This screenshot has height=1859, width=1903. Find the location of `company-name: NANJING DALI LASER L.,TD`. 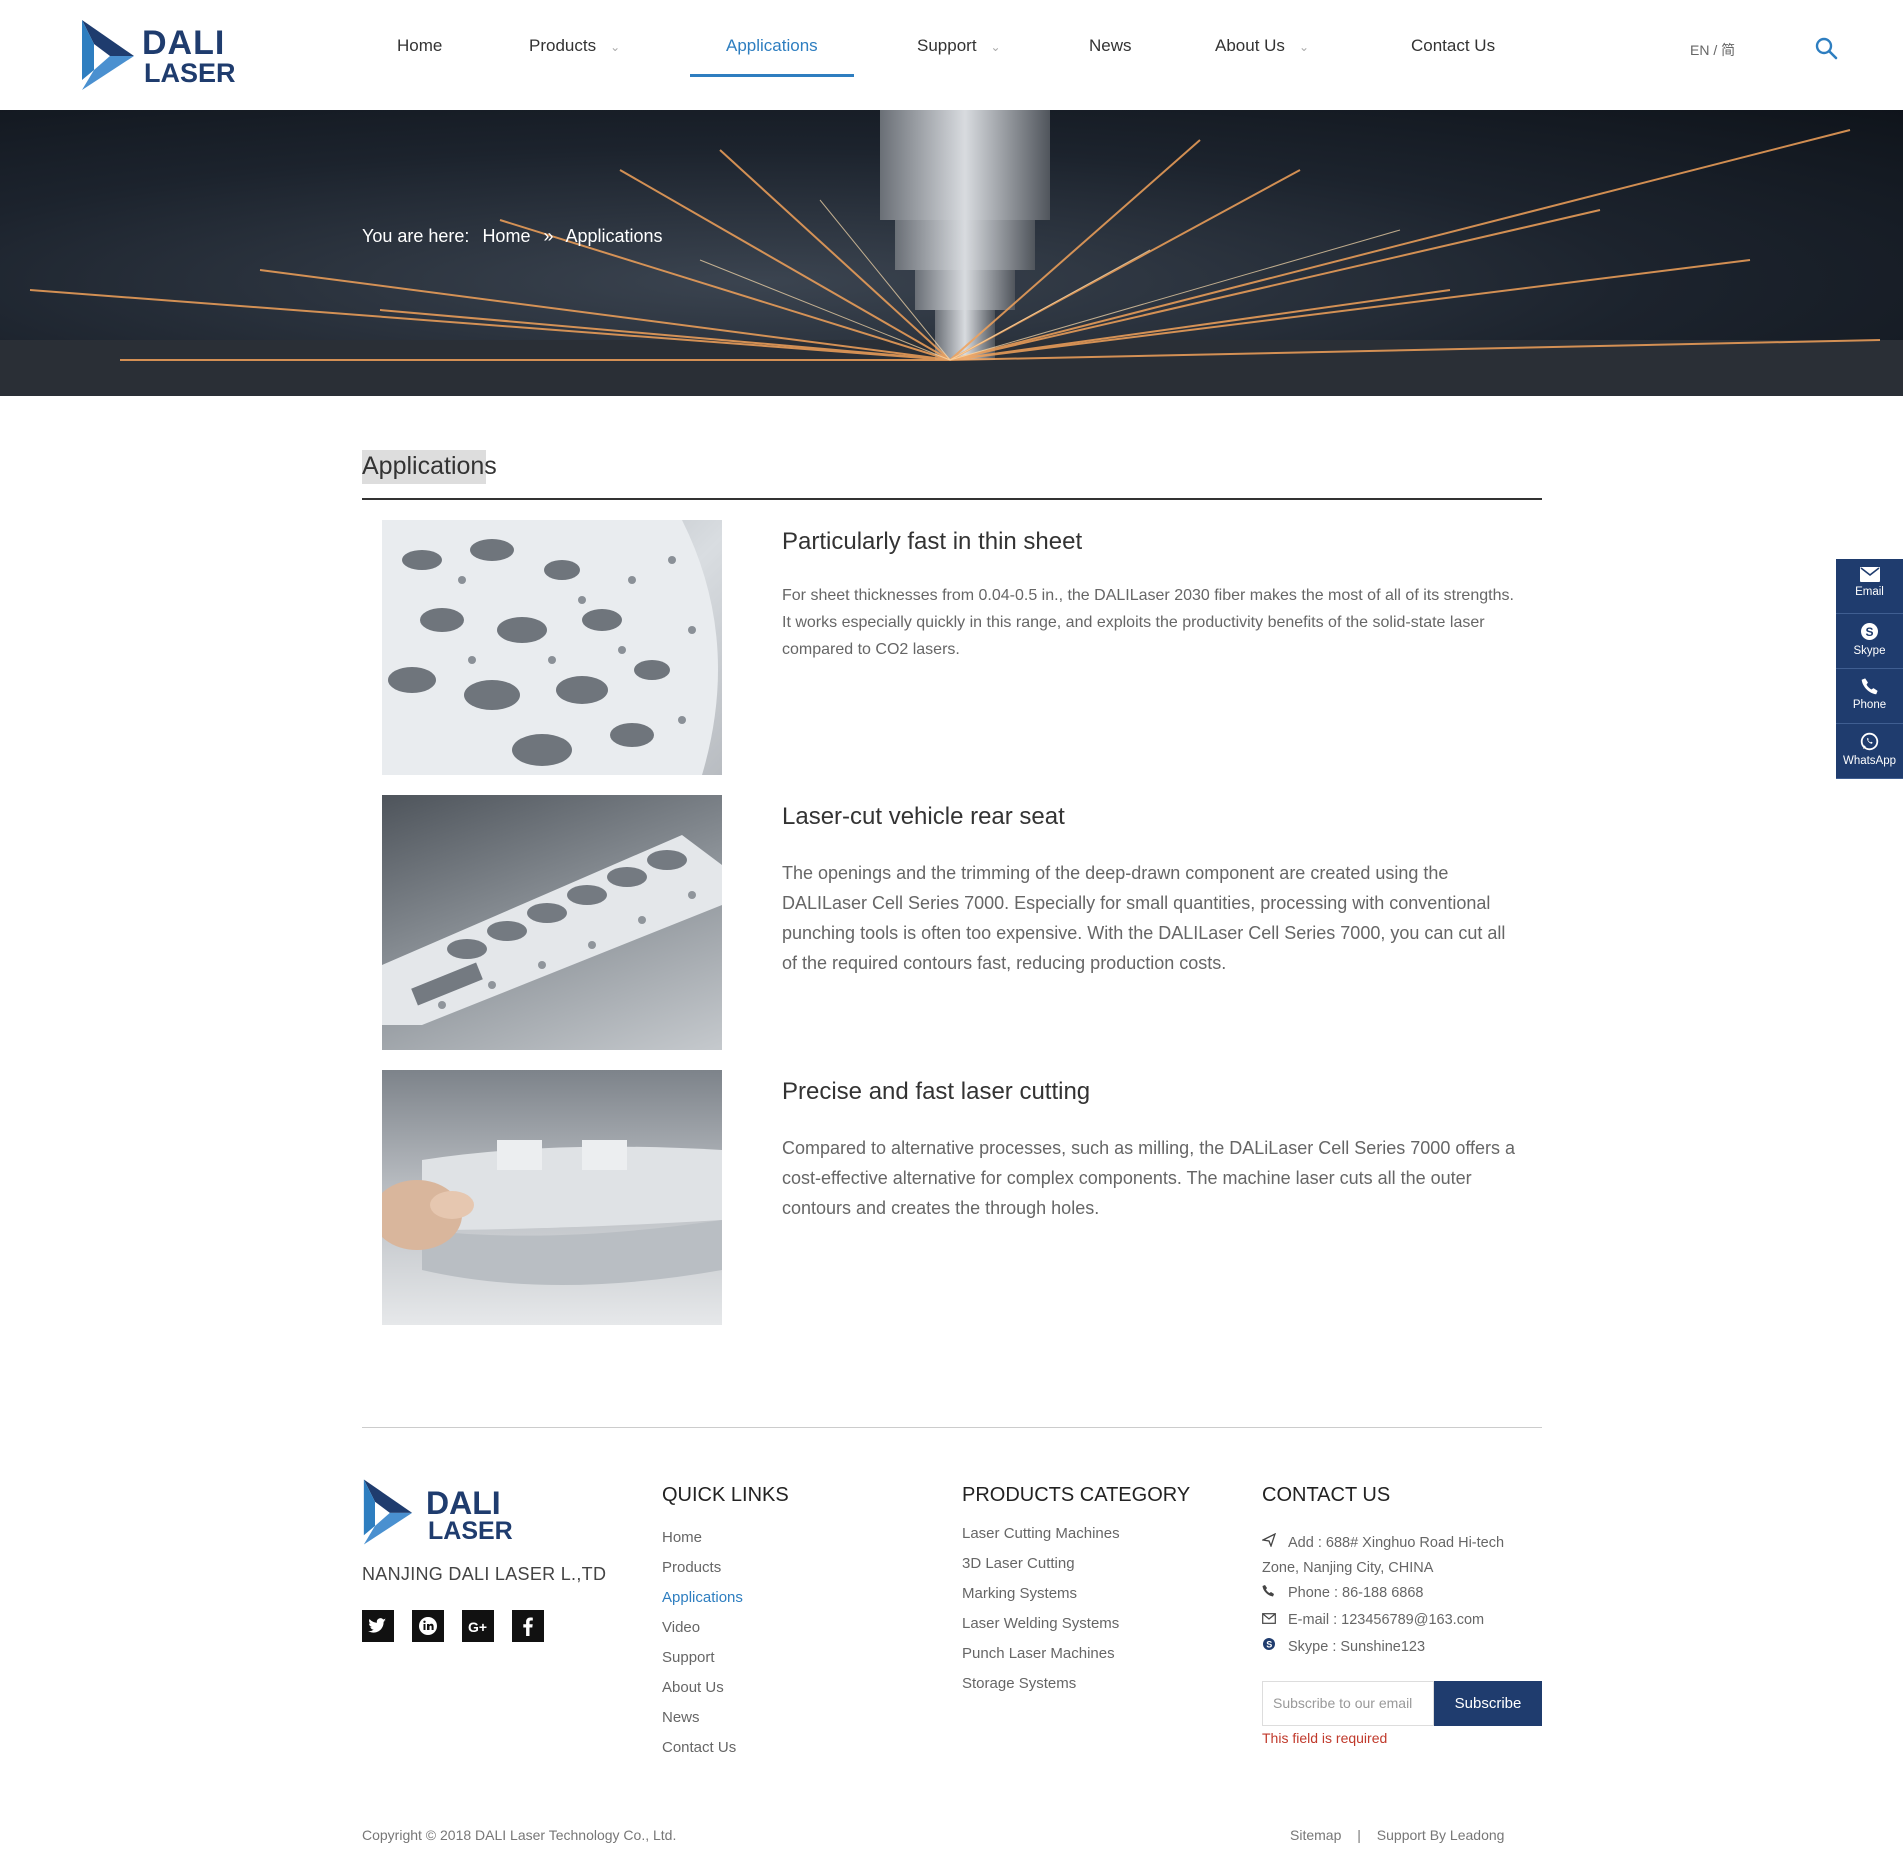

company-name: NANJING DALI LASER L.,TD is located at coordinates (484, 1574).